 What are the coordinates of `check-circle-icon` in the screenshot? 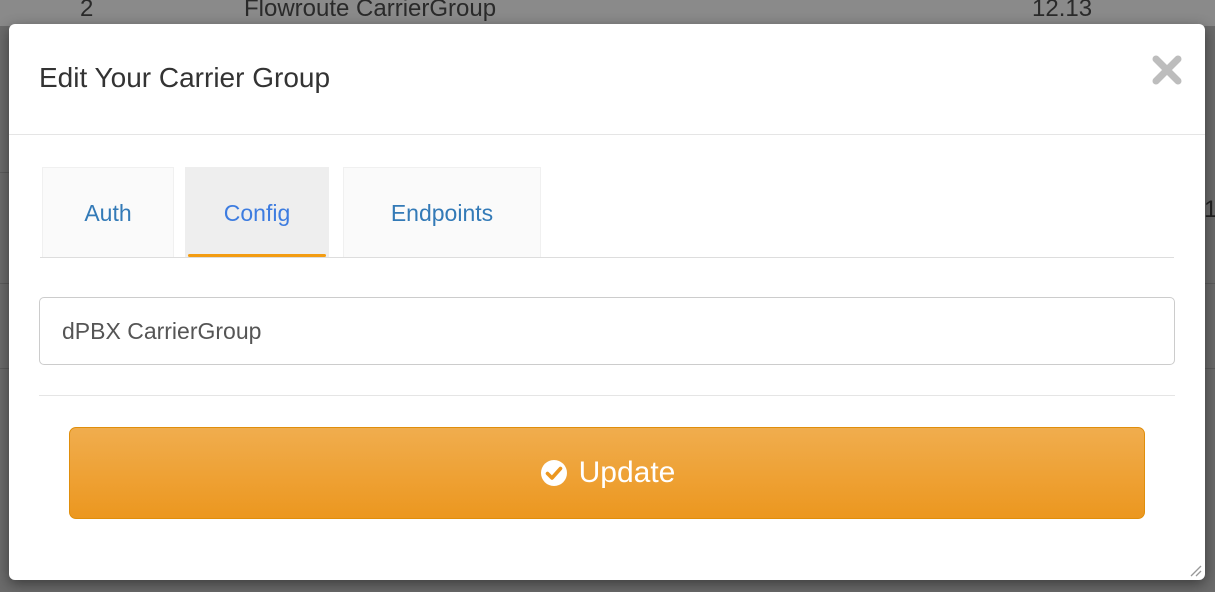 It's located at (554, 473).